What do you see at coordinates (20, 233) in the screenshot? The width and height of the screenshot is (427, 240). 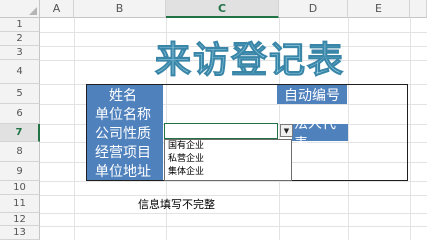 I see `row-header-13: 13` at bounding box center [20, 233].